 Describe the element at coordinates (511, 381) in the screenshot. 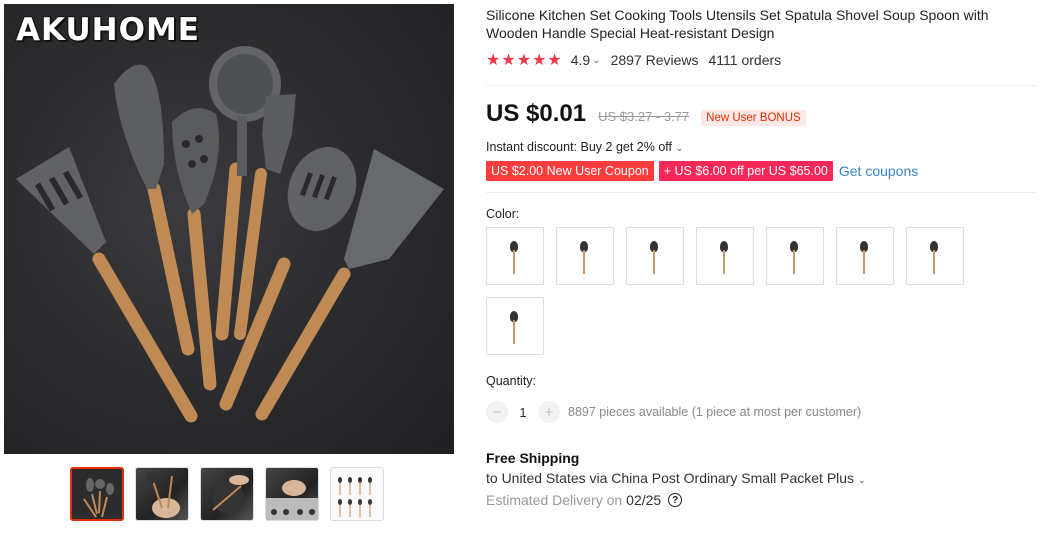

I see `quantity-label: Quantity:` at that location.